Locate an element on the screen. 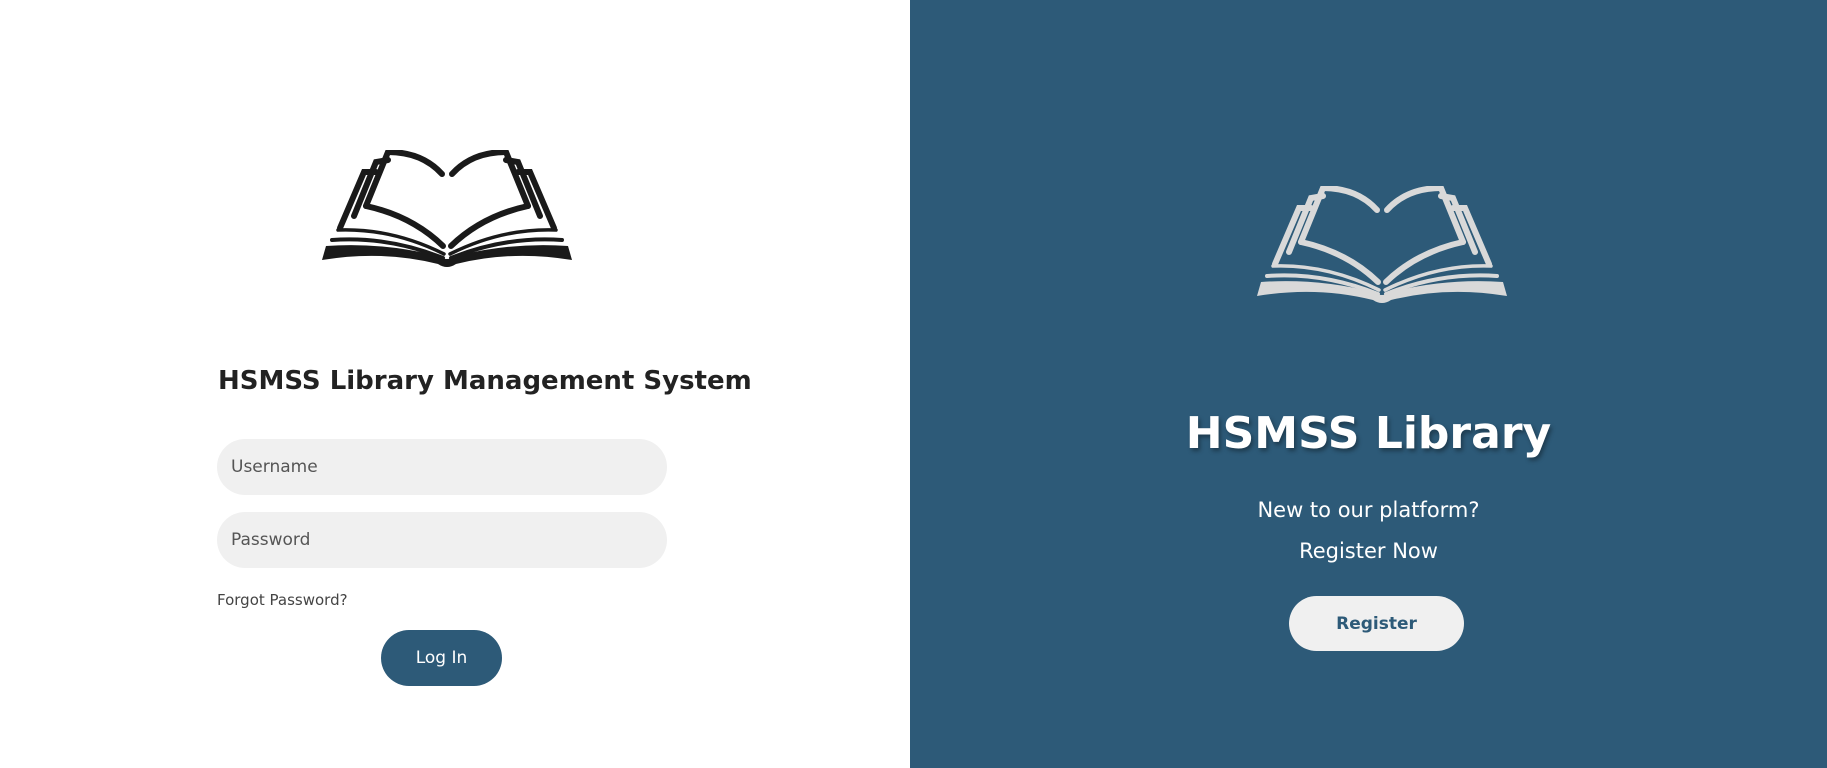 This screenshot has width=1827, height=768. register-cta-text: Register Now is located at coordinates (1368, 551).